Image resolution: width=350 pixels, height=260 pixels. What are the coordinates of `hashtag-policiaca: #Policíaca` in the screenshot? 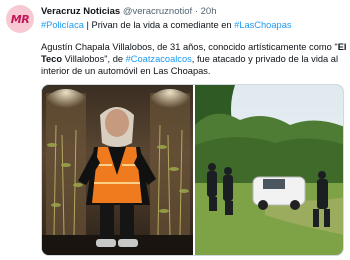 It's located at (62, 25).